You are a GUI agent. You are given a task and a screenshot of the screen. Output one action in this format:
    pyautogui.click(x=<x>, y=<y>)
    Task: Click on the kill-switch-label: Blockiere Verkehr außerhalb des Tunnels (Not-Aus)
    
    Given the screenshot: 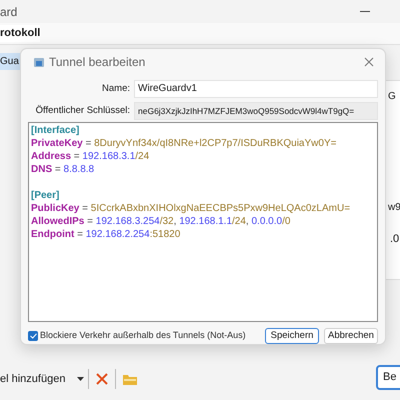 What is the action you would take?
    pyautogui.click(x=143, y=335)
    